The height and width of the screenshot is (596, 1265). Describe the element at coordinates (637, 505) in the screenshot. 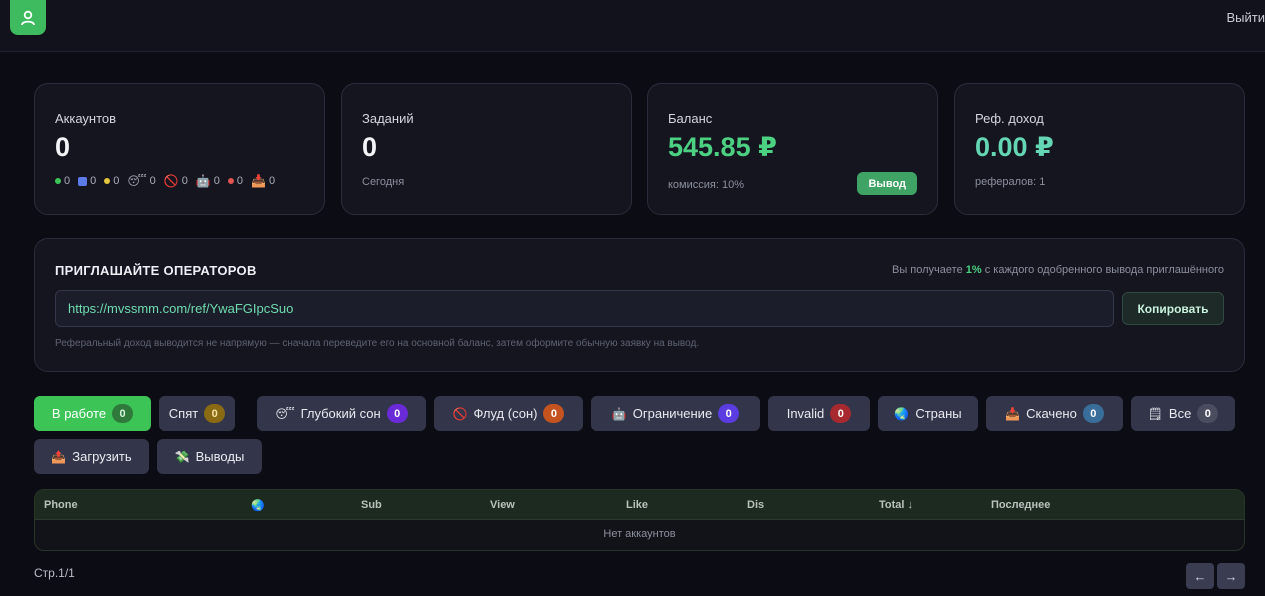

I see `col-like: Like` at that location.